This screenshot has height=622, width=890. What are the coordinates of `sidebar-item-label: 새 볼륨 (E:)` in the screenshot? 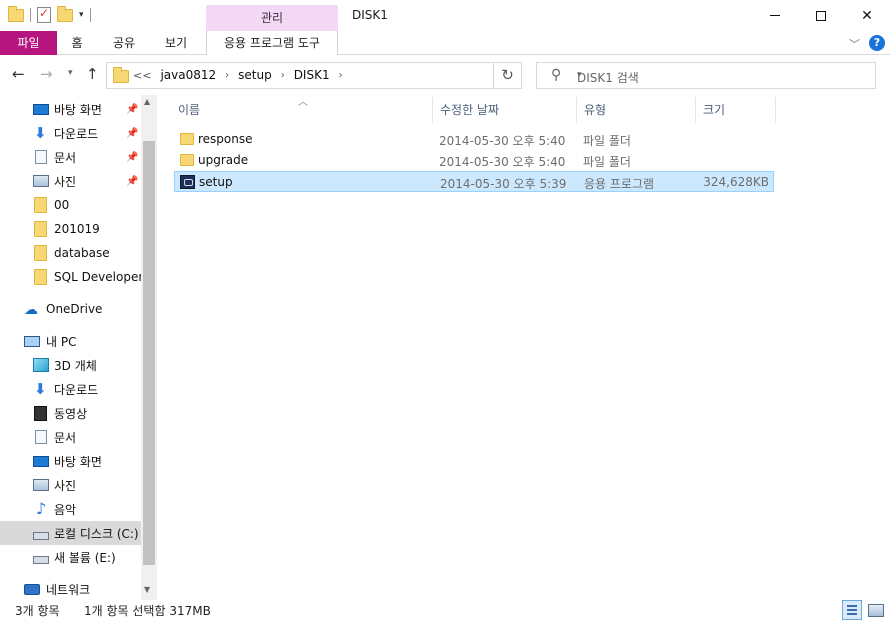 It's located at (85, 557).